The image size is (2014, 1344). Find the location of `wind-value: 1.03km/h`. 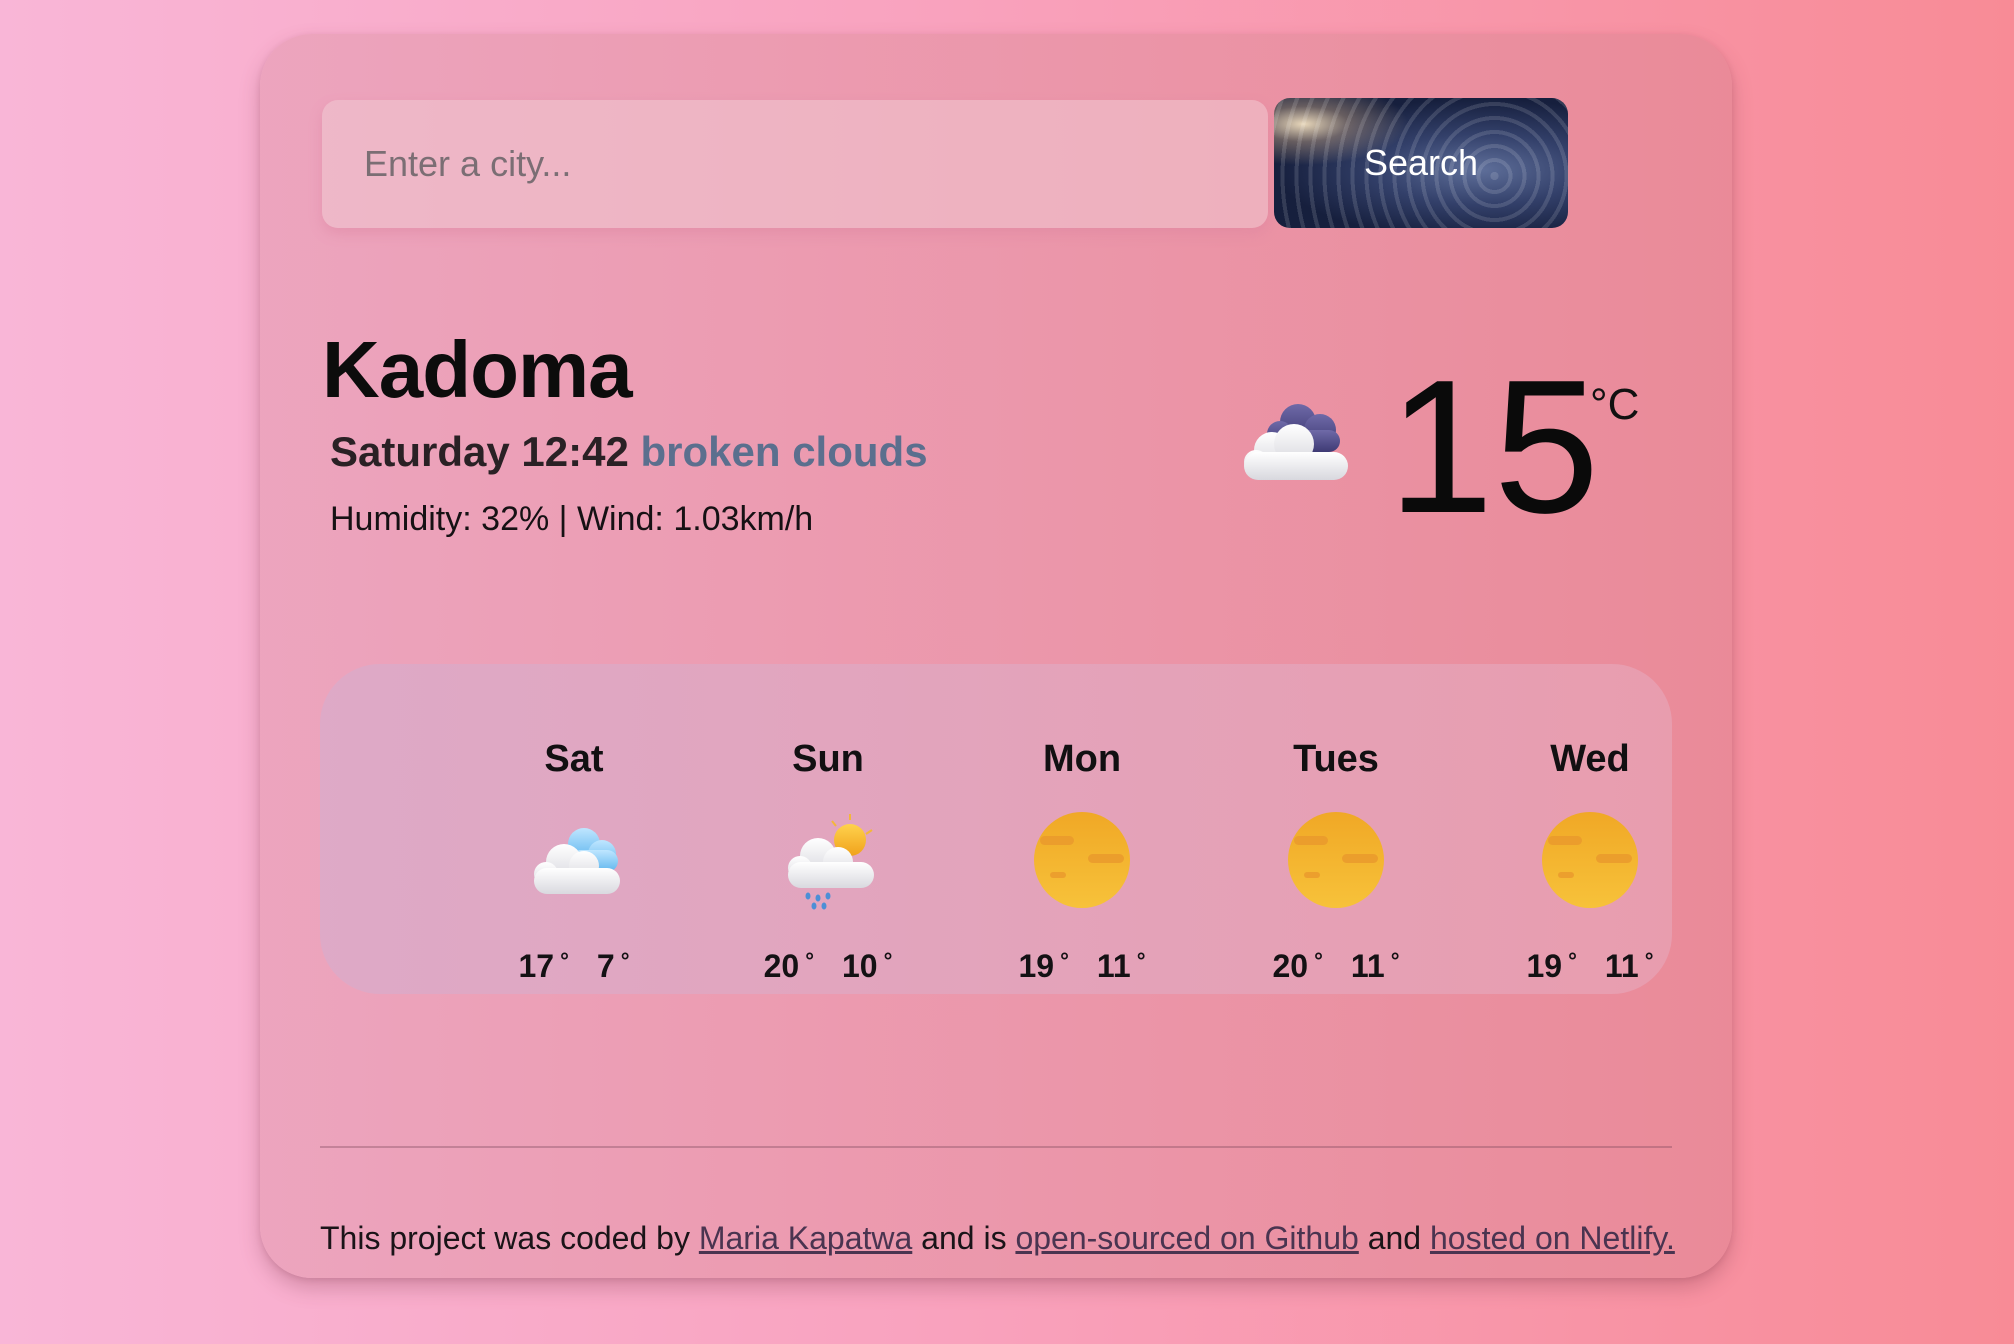

wind-value: 1.03km/h is located at coordinates (743, 519).